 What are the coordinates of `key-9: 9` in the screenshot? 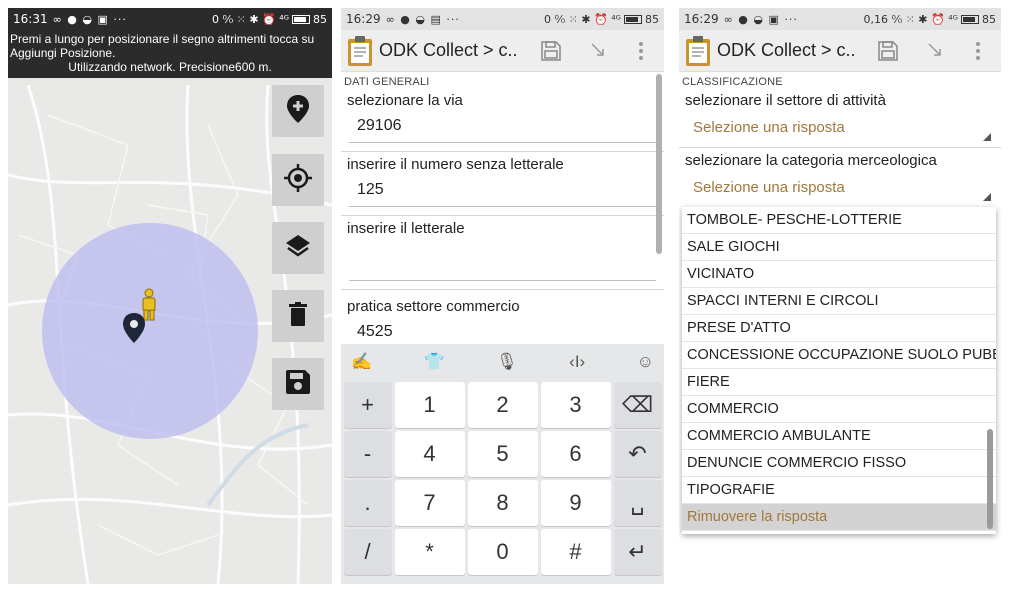 It's located at (575, 503).